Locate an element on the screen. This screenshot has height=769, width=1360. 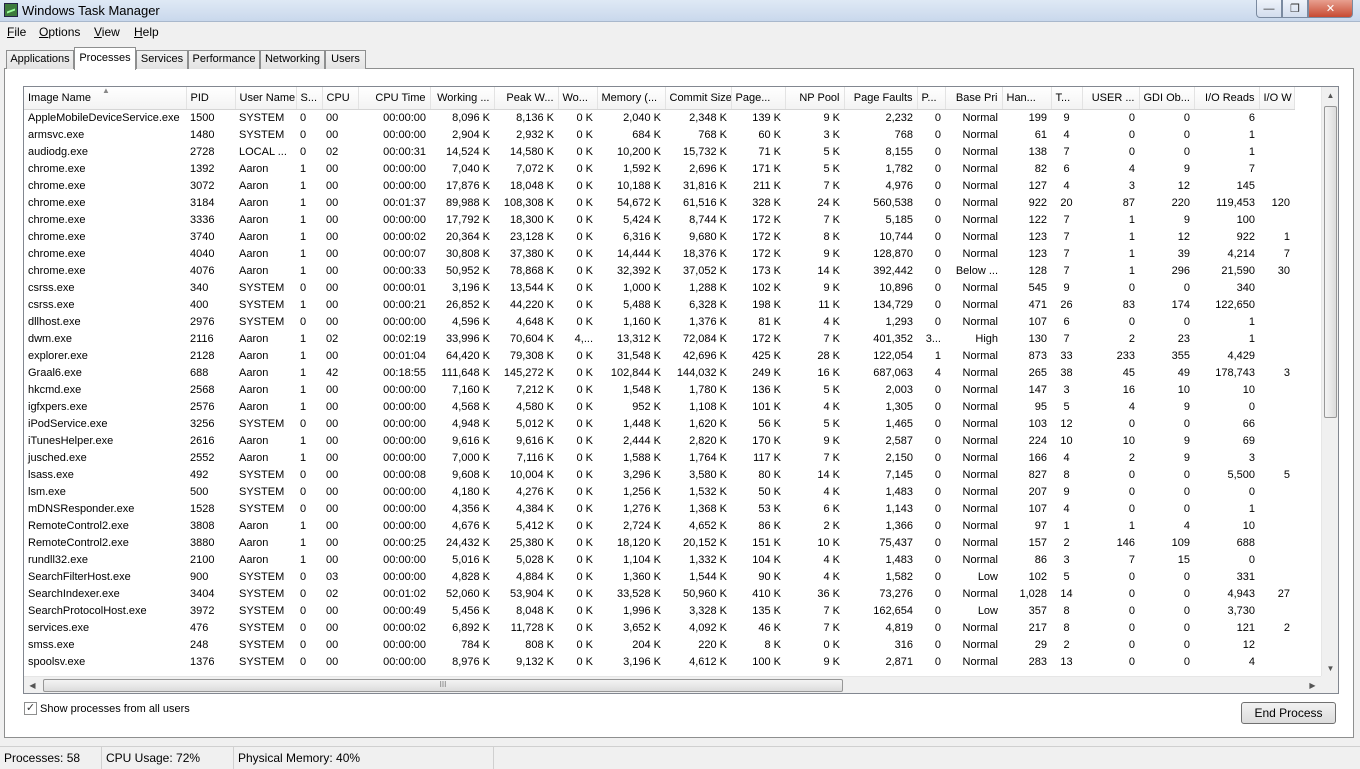
maximize-button: ❐ is located at coordinates (1295, 9).